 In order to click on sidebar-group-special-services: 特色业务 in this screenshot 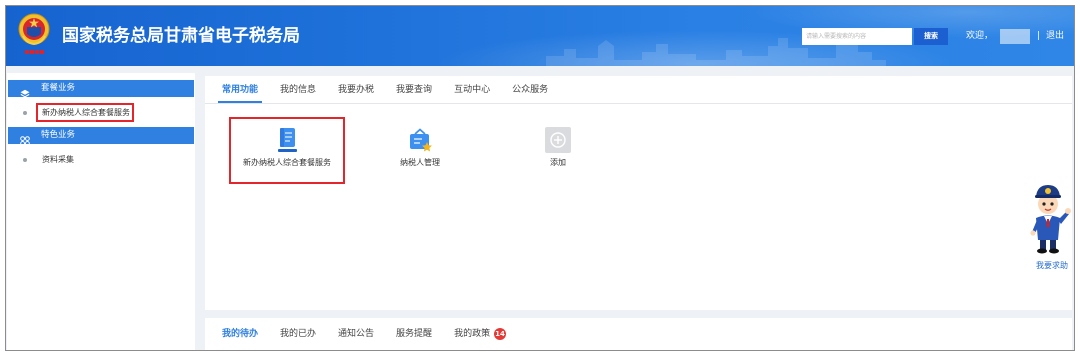, I will do `click(101, 136)`.